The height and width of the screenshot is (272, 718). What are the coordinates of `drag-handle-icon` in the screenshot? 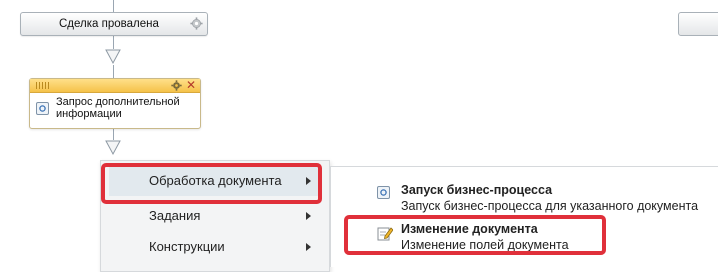 It's located at (43, 85).